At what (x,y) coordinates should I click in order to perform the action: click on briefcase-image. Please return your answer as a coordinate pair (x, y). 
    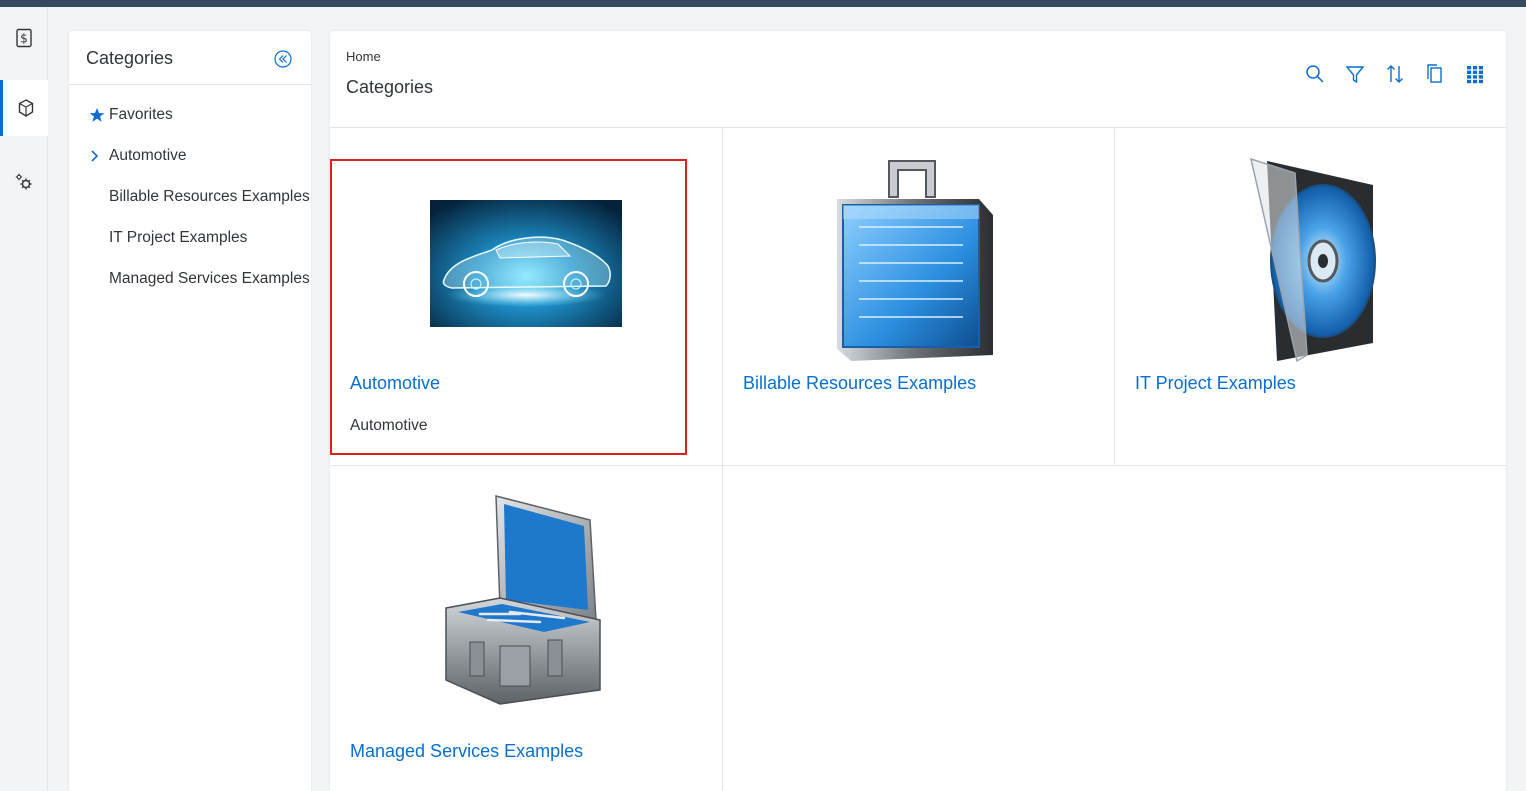
    Looking at the image, I should click on (915, 260).